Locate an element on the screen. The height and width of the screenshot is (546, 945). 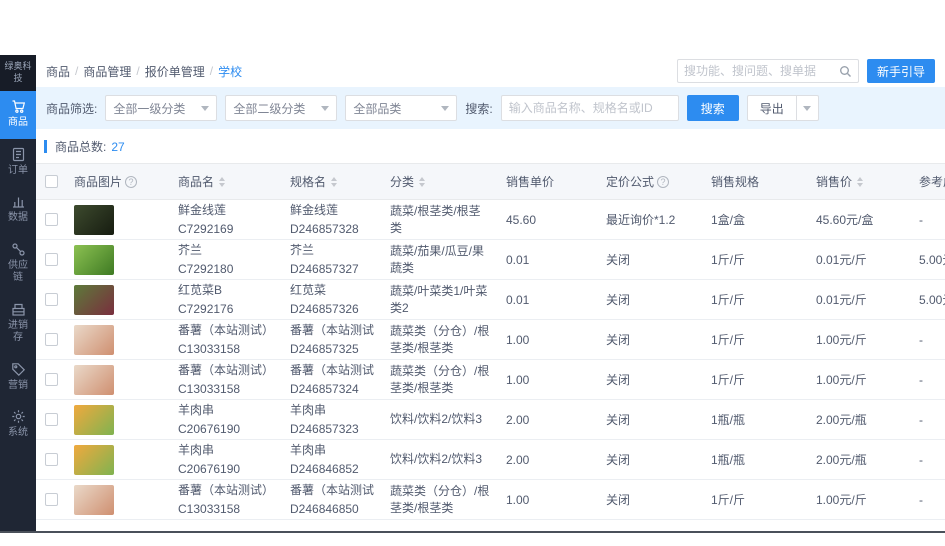
column-header-label: 销售单价 is located at coordinates (530, 182).